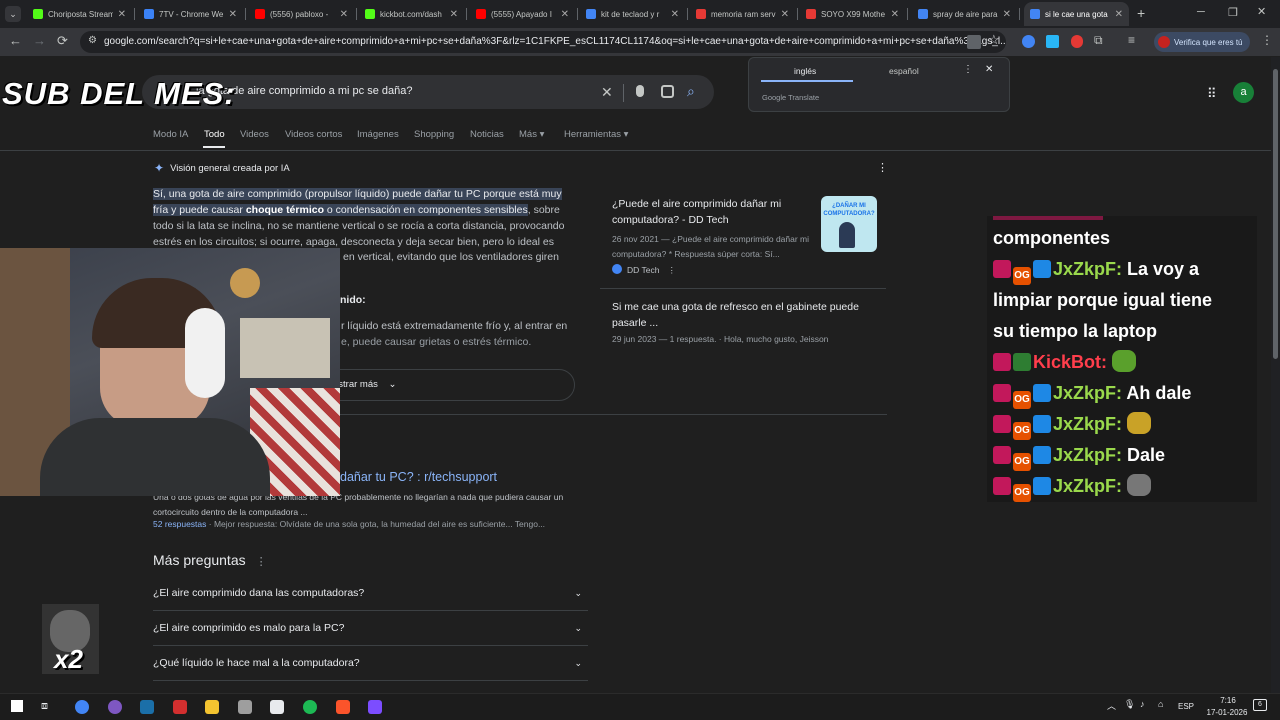 This screenshot has height=720, width=1280. What do you see at coordinates (170, 134) in the screenshot?
I see `filter-tab-1: Modo IA` at bounding box center [170, 134].